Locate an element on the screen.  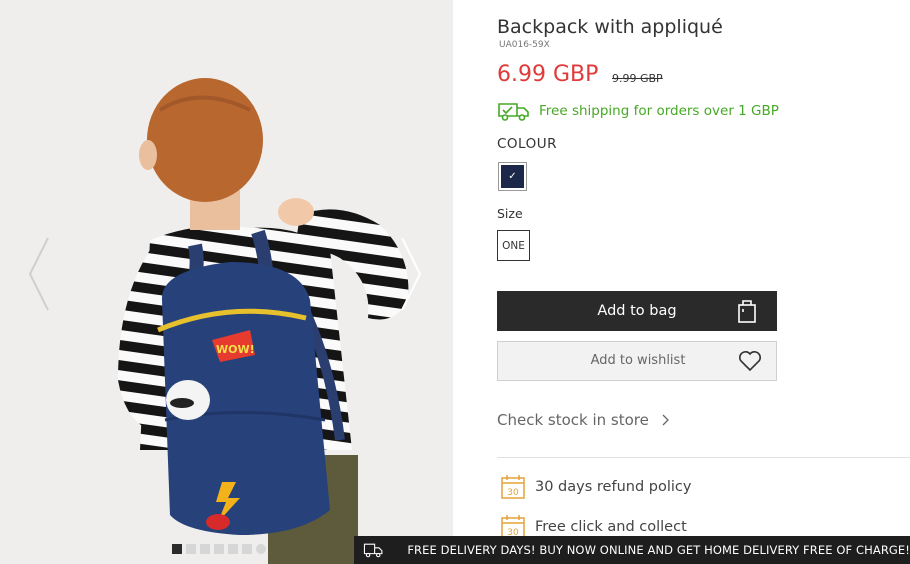
perk-label: 30 days refund policy is located at coordinates (613, 487).